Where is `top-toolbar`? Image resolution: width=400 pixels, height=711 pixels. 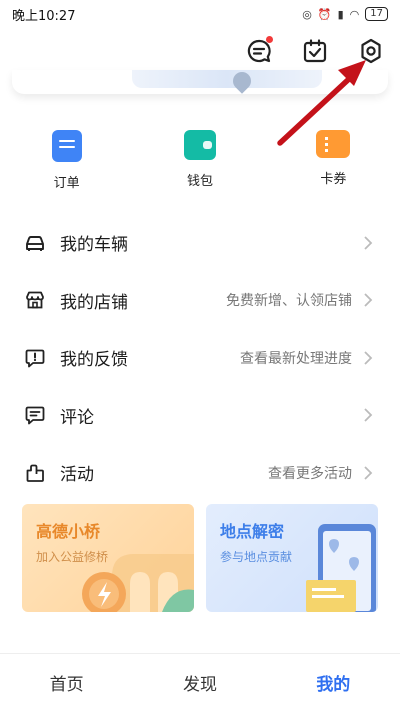 top-toolbar is located at coordinates (315, 51).